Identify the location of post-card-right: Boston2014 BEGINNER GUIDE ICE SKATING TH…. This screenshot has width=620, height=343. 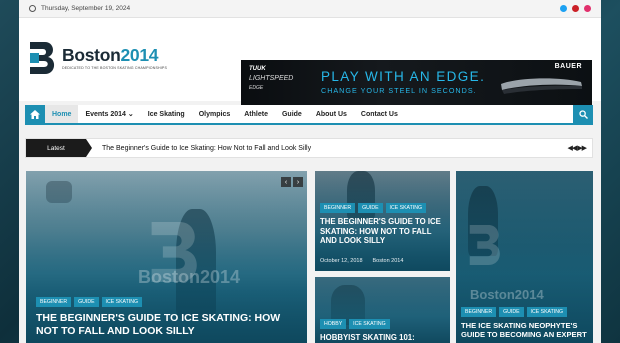
(524, 257).